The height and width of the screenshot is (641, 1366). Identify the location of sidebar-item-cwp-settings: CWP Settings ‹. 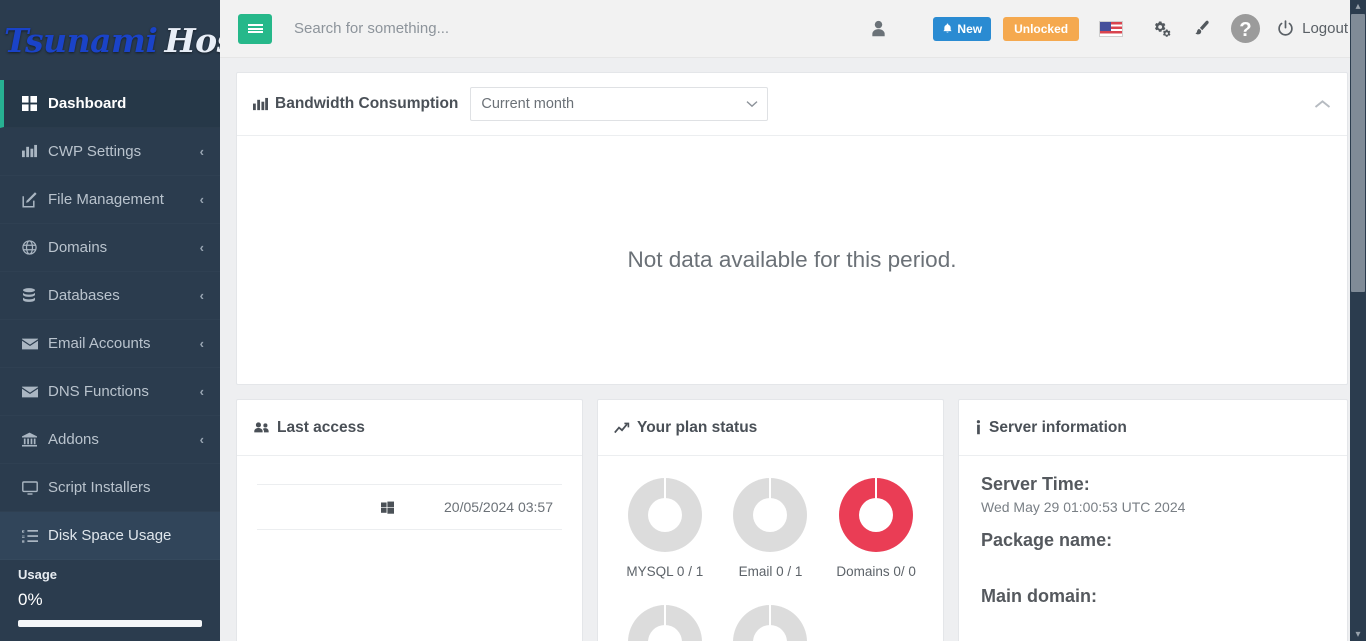
(110, 152).